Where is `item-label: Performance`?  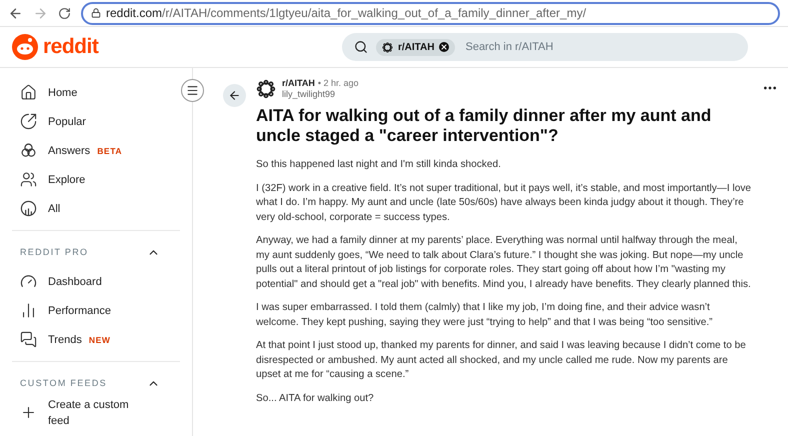
item-label: Performance is located at coordinates (79, 311).